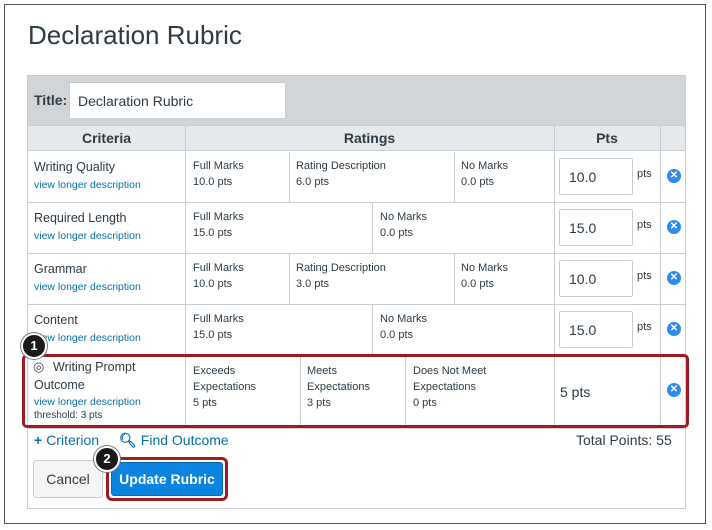  I want to click on criterion-name: Required Length, so click(80, 218).